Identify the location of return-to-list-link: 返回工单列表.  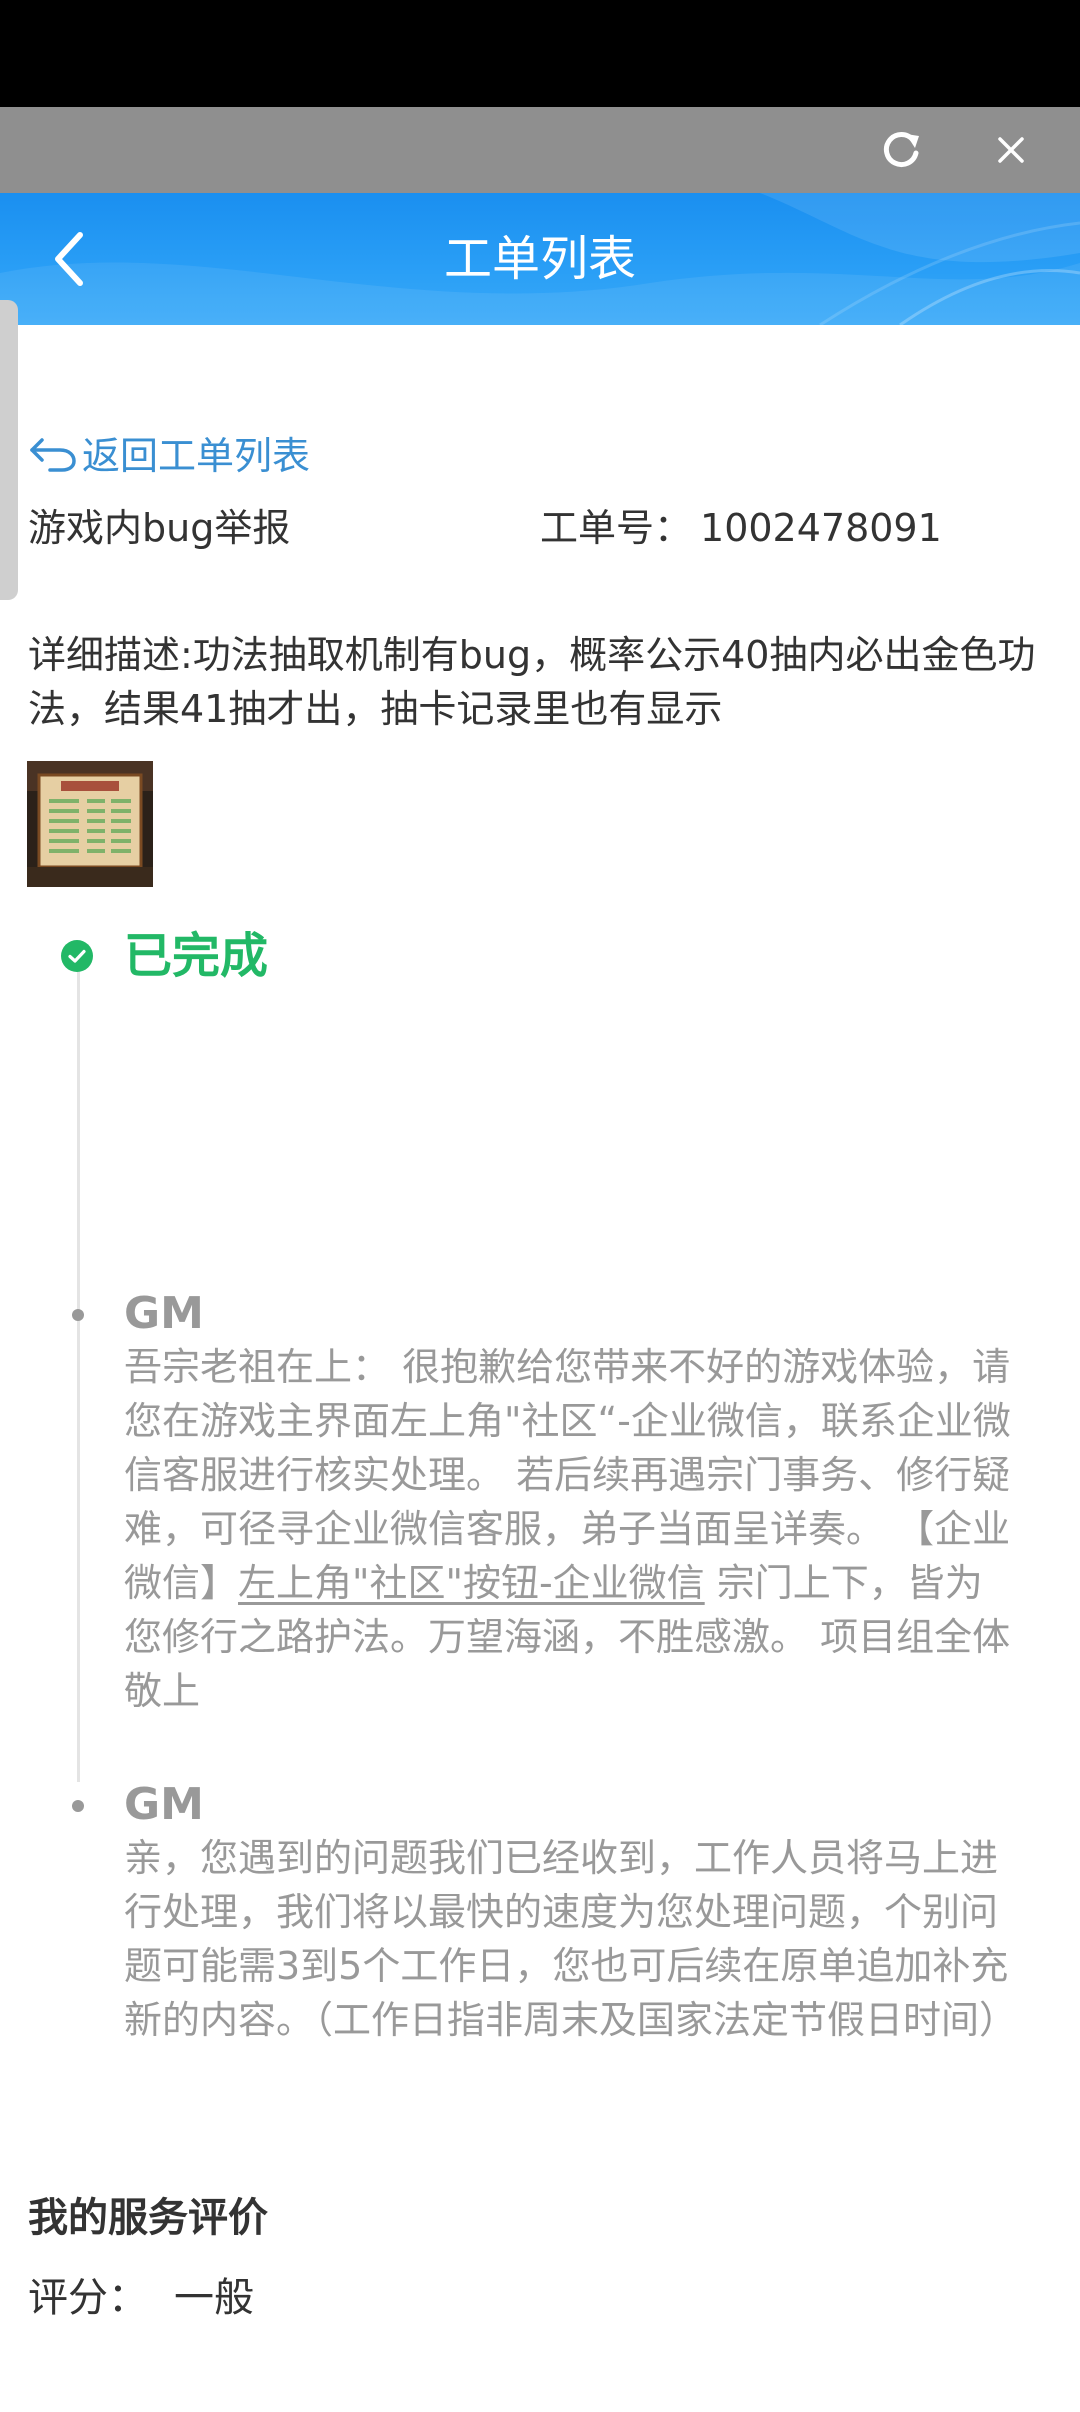
(169, 452).